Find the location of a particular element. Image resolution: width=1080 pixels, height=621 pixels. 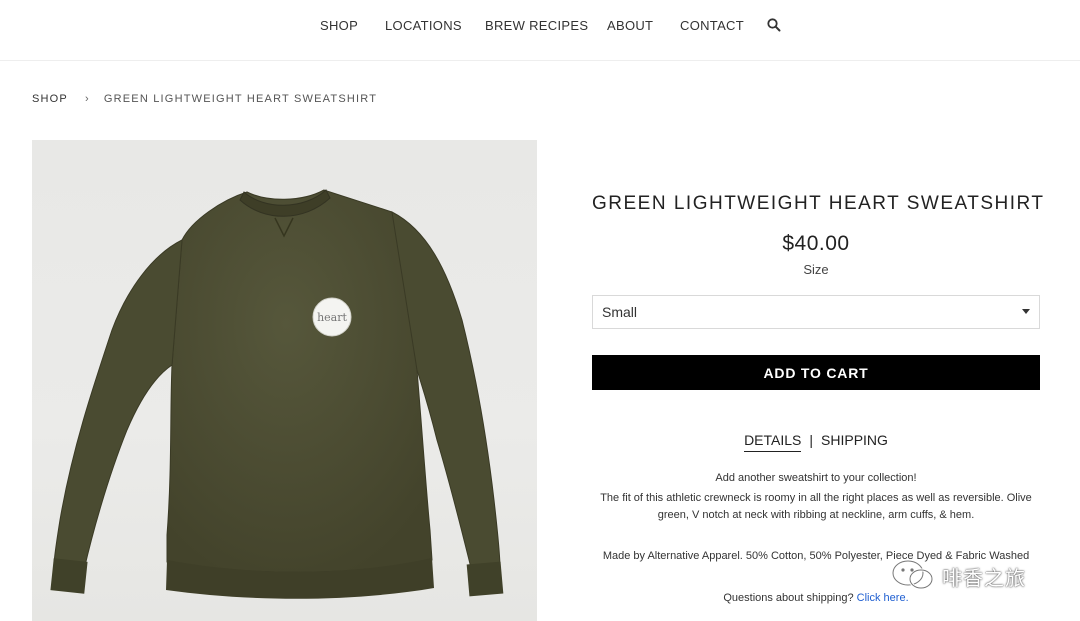

tab-shipping: SHIPPING is located at coordinates (854, 441).